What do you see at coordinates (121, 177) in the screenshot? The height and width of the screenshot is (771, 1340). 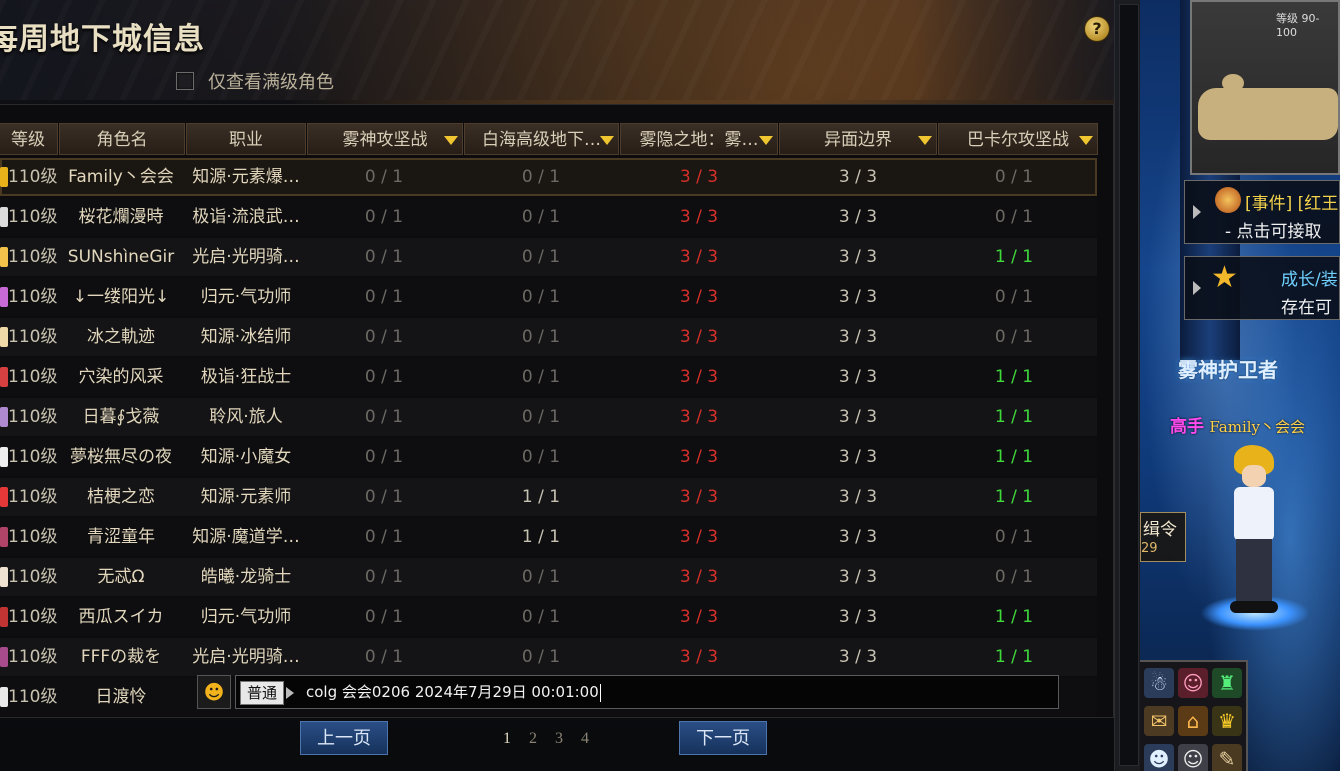 I see `character-name: Family丶会会` at bounding box center [121, 177].